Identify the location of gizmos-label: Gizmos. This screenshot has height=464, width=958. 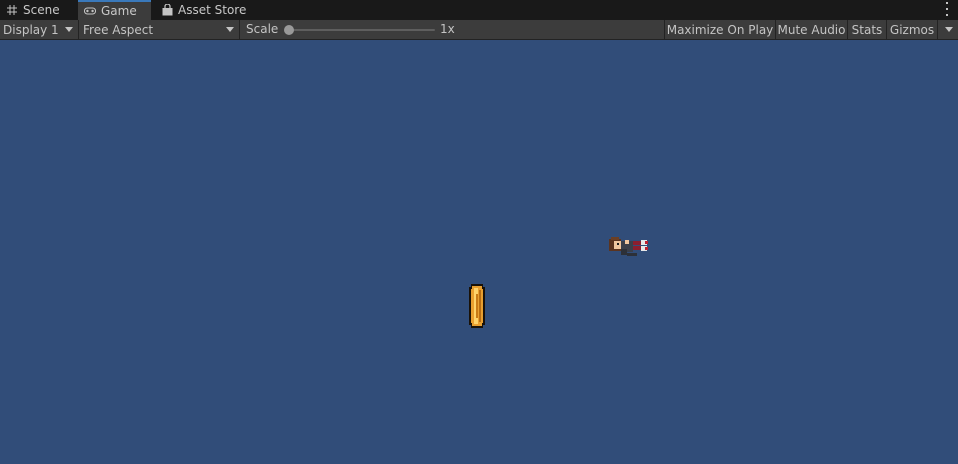
(912, 29).